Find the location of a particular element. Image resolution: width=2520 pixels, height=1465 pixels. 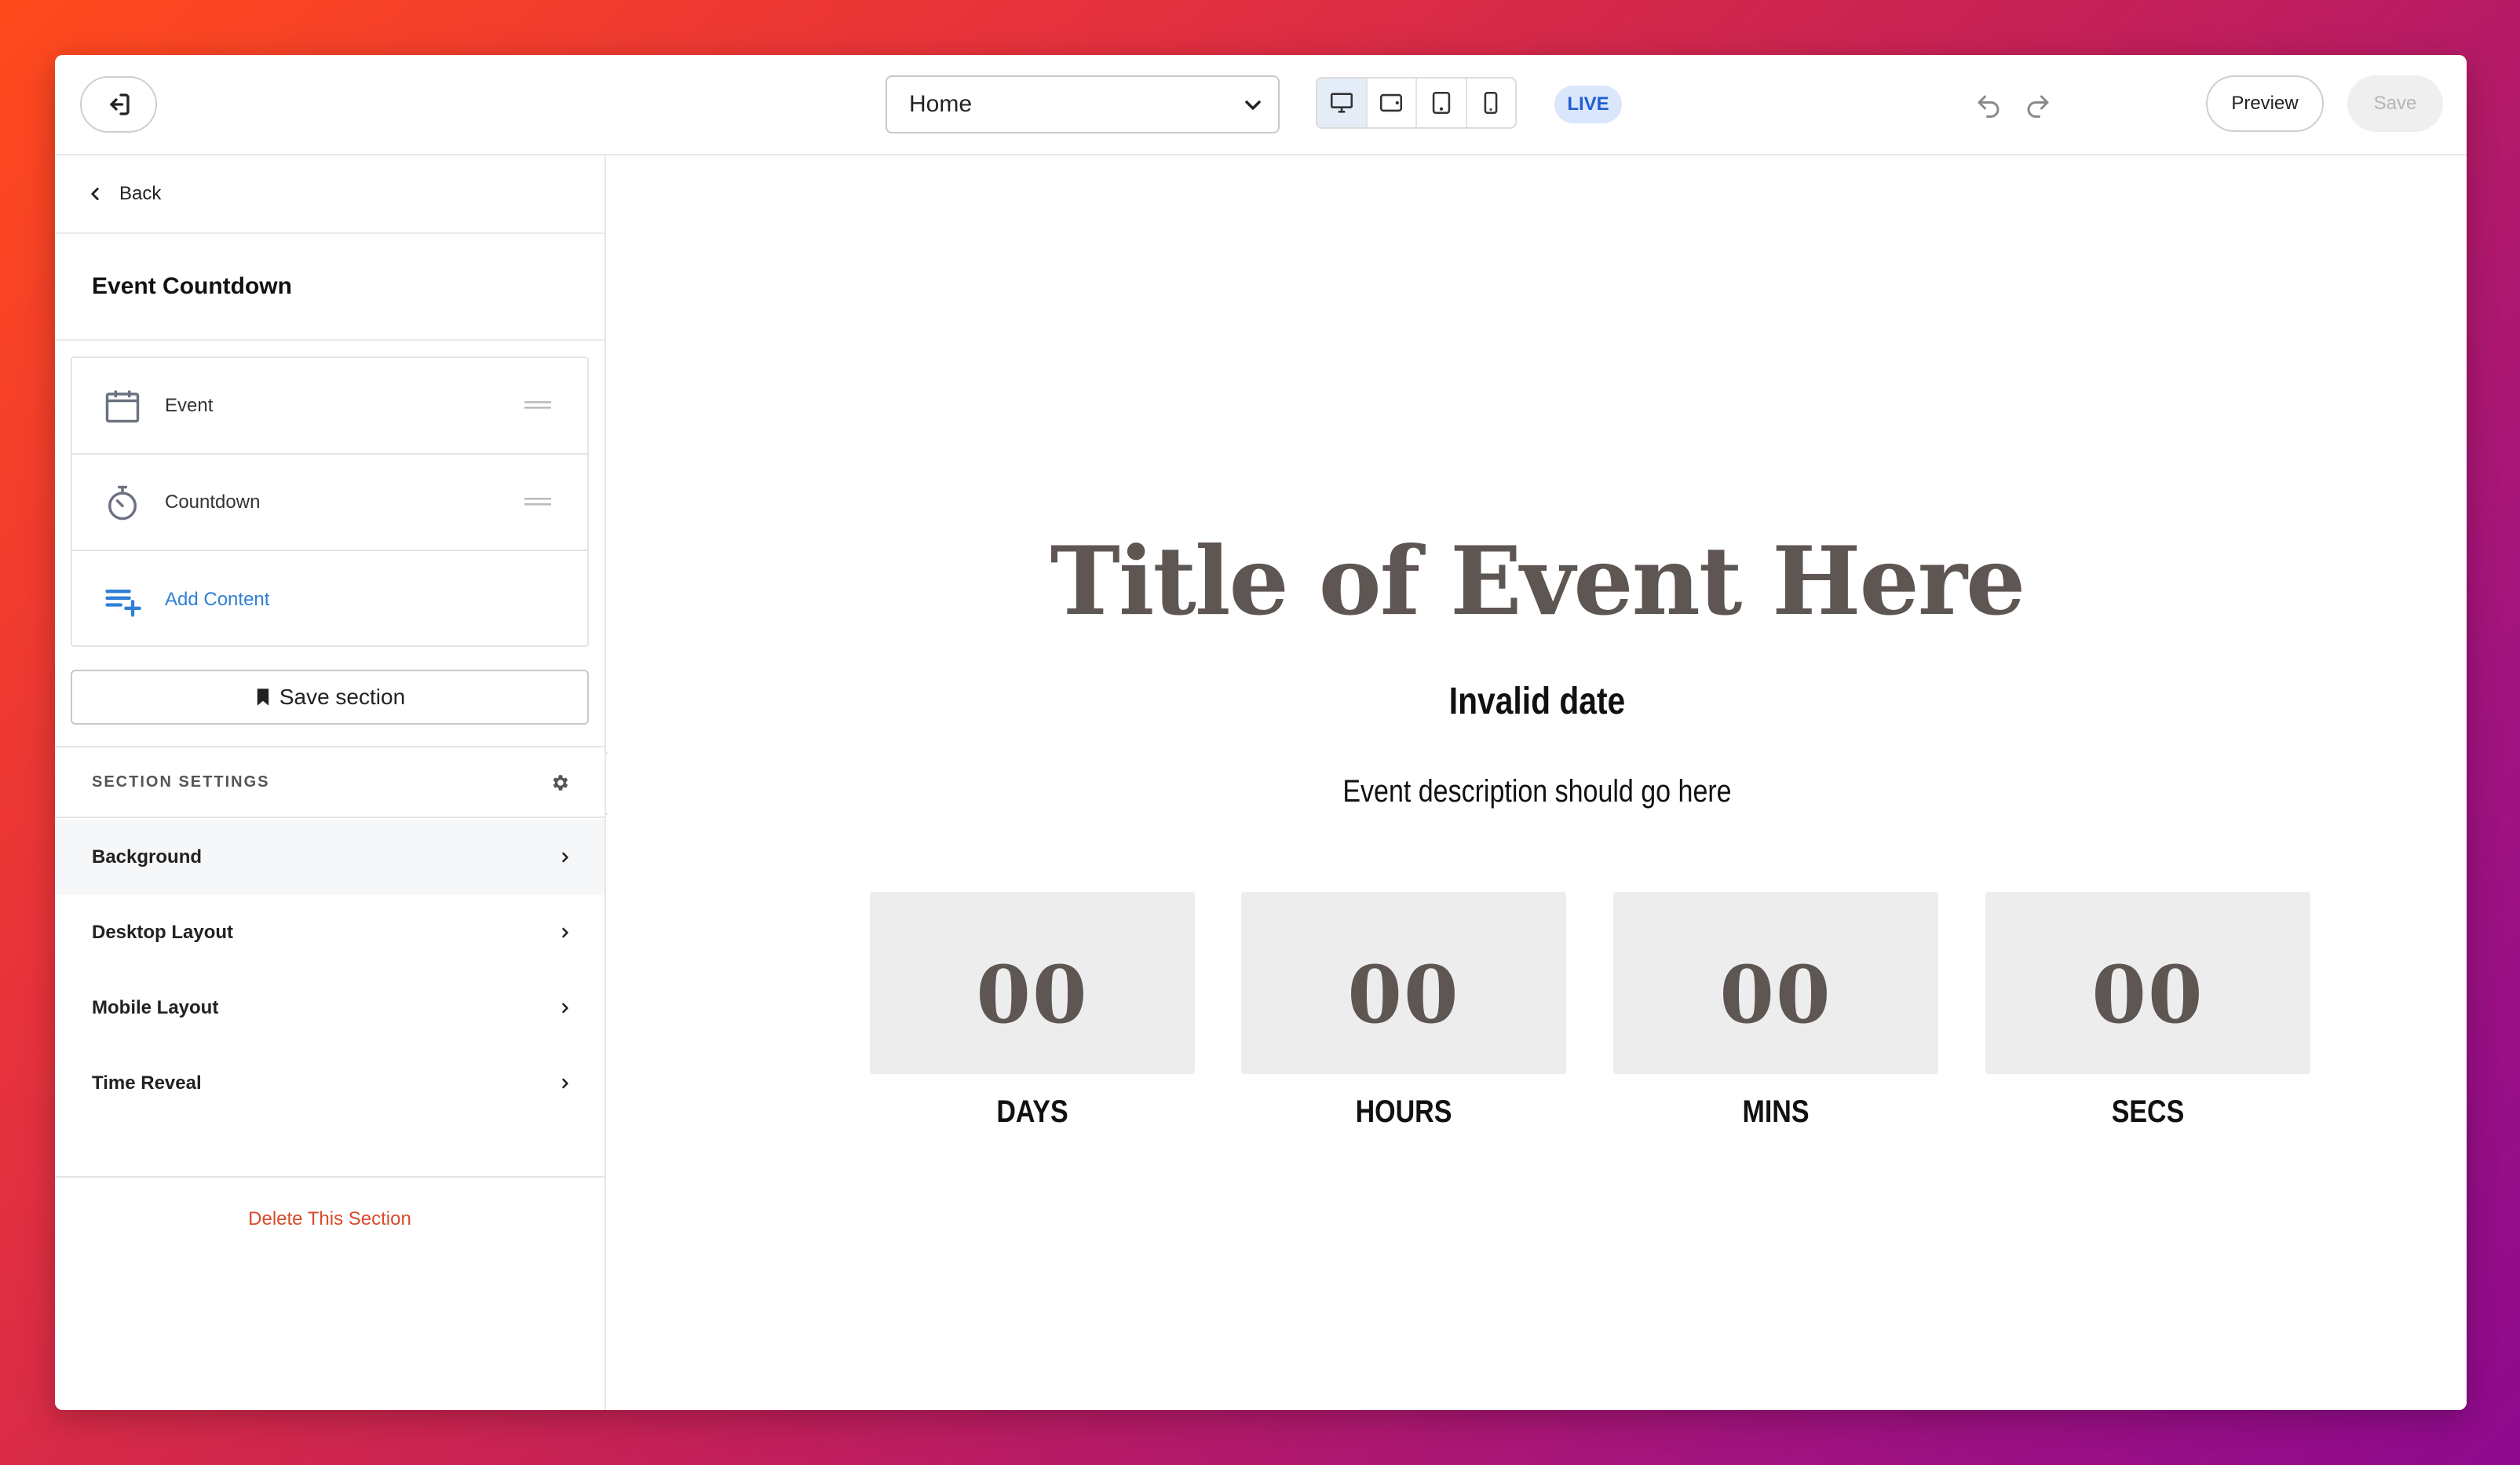

content-blocks-list: Event Countdown Add Content is located at coordinates (330, 501).